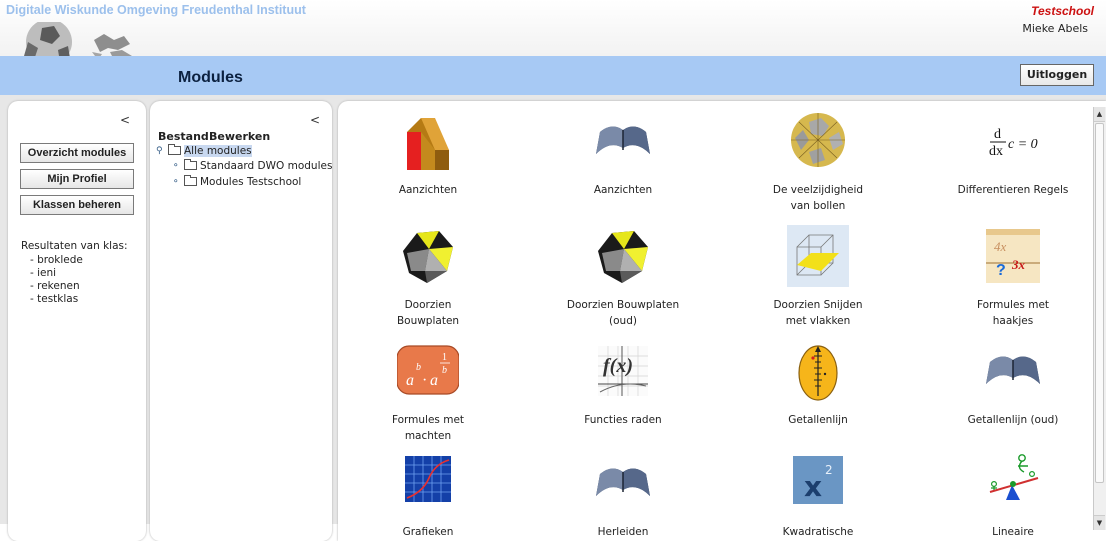  I want to click on tree-node-standard-modules: ⚬ Standaard DWO modules, so click(252, 165).